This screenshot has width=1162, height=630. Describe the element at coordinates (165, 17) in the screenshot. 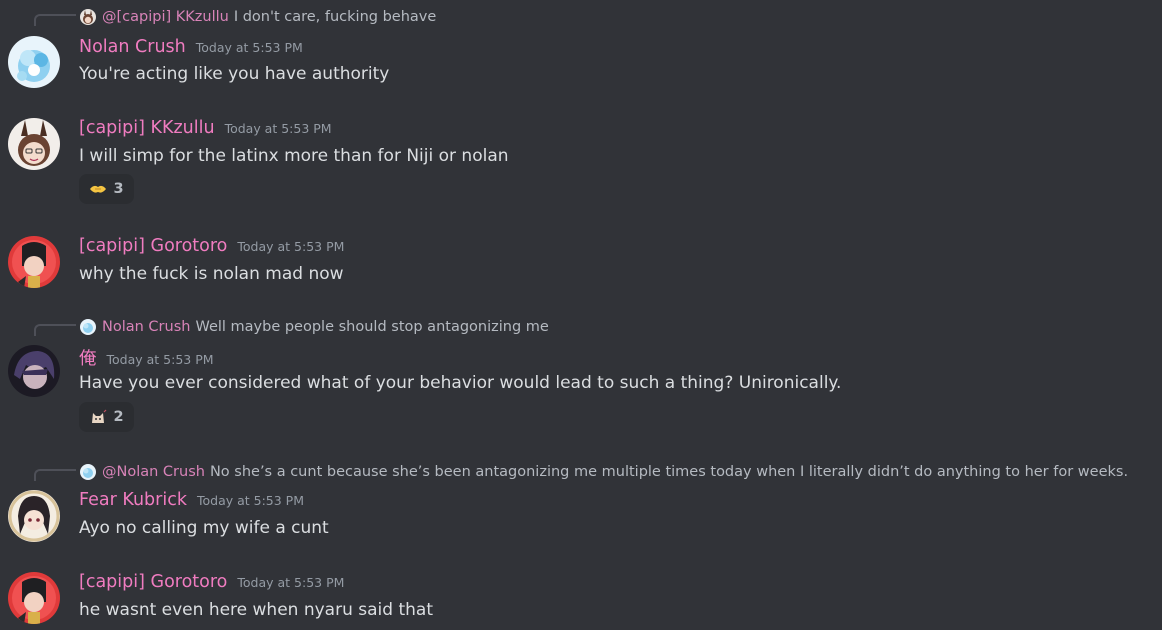

I see `reply-author: @[capipi] KKzullu` at that location.